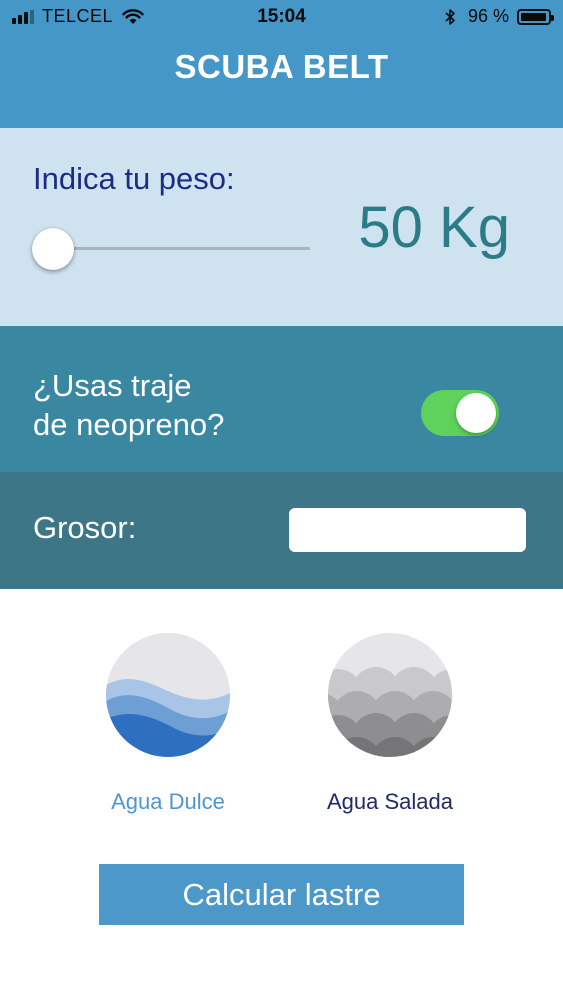  Describe the element at coordinates (281, 17) in the screenshot. I see `status-bar: TELCEL 15:04 96 %` at that location.